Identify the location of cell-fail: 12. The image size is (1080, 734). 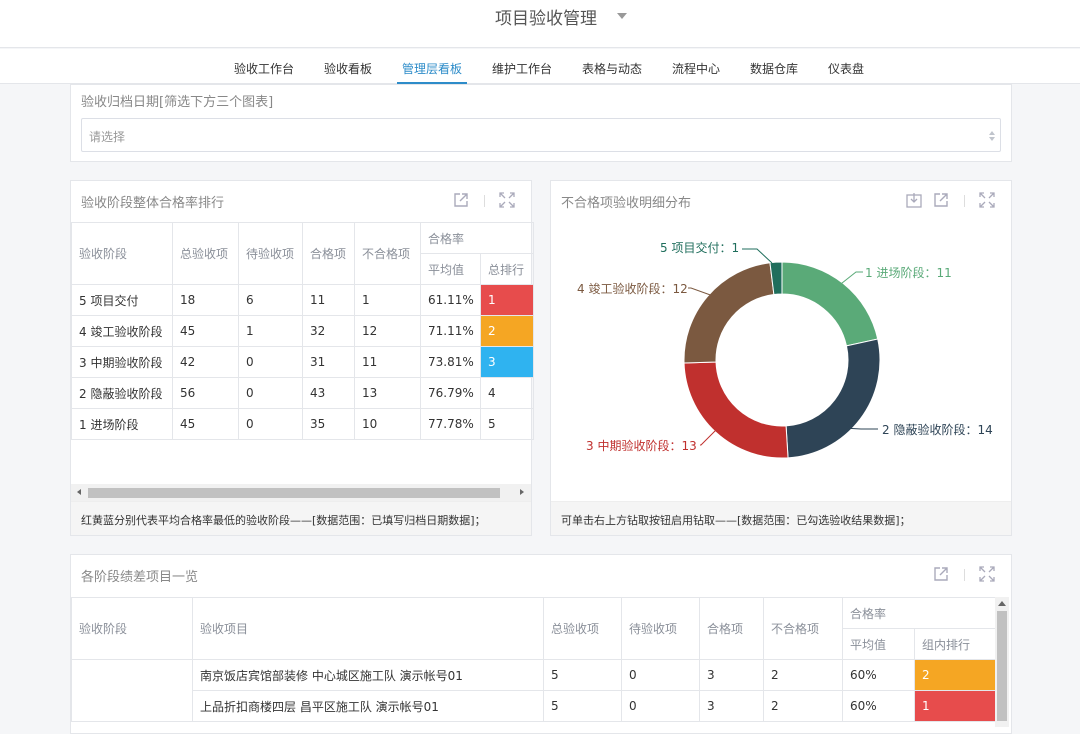
(387, 331).